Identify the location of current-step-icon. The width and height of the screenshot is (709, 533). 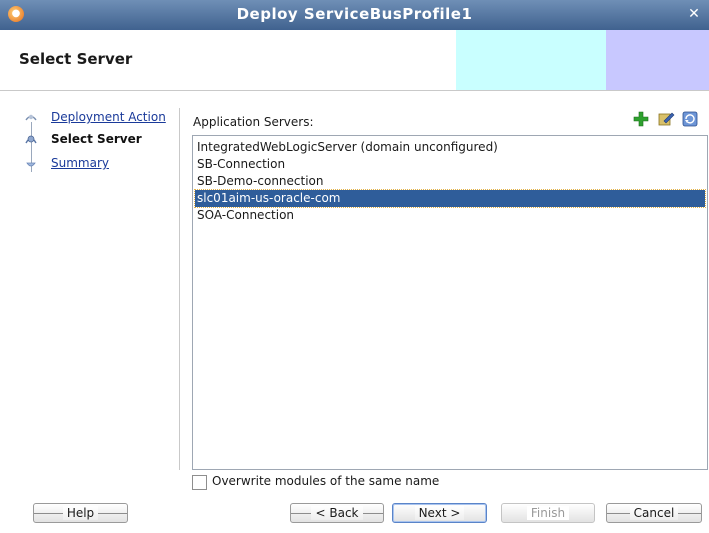
(31, 139).